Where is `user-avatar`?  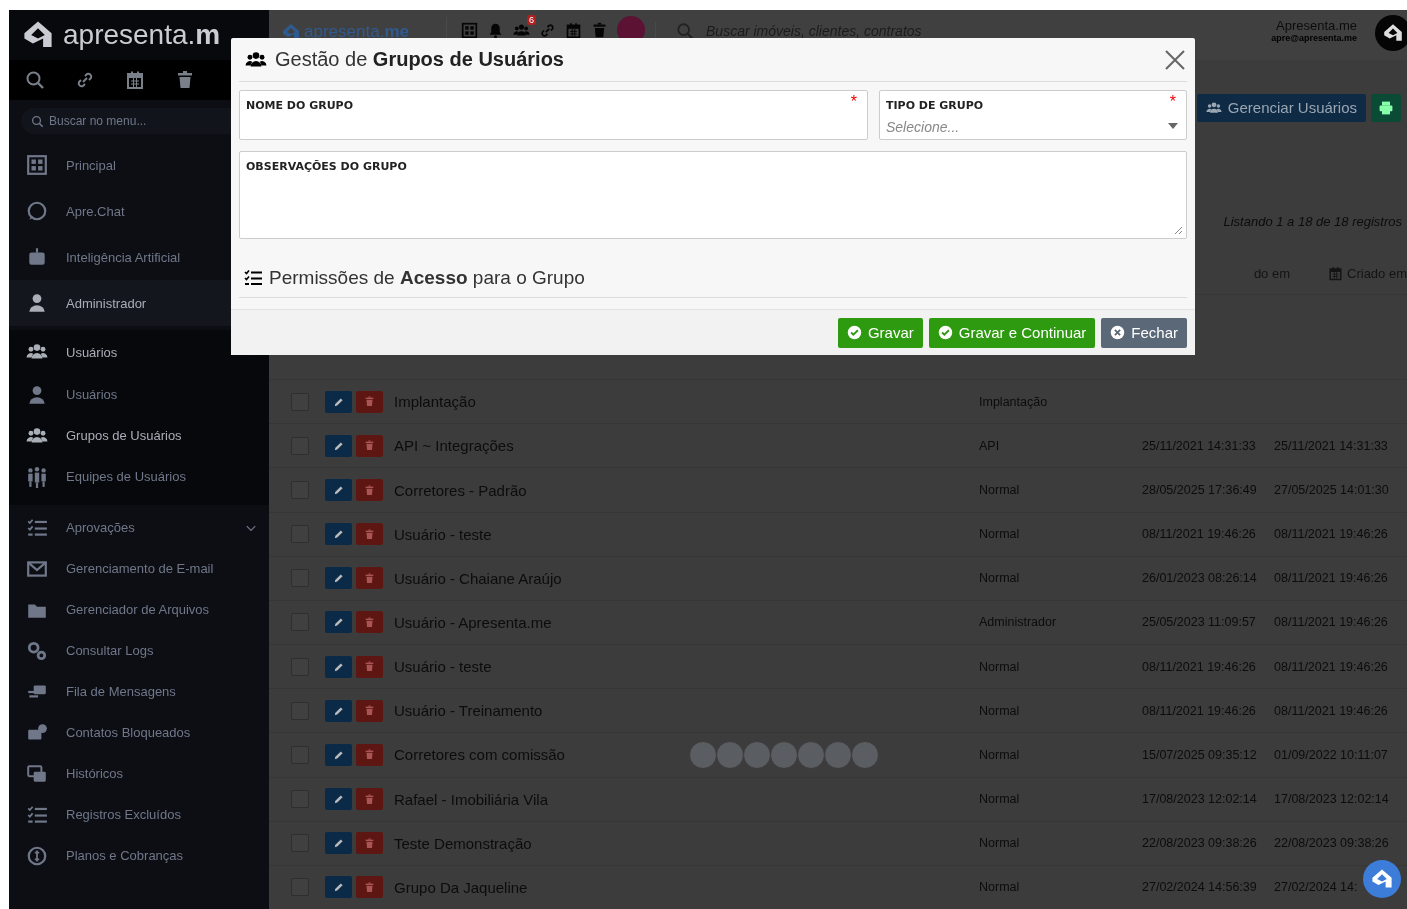
user-avatar is located at coordinates (1391, 33).